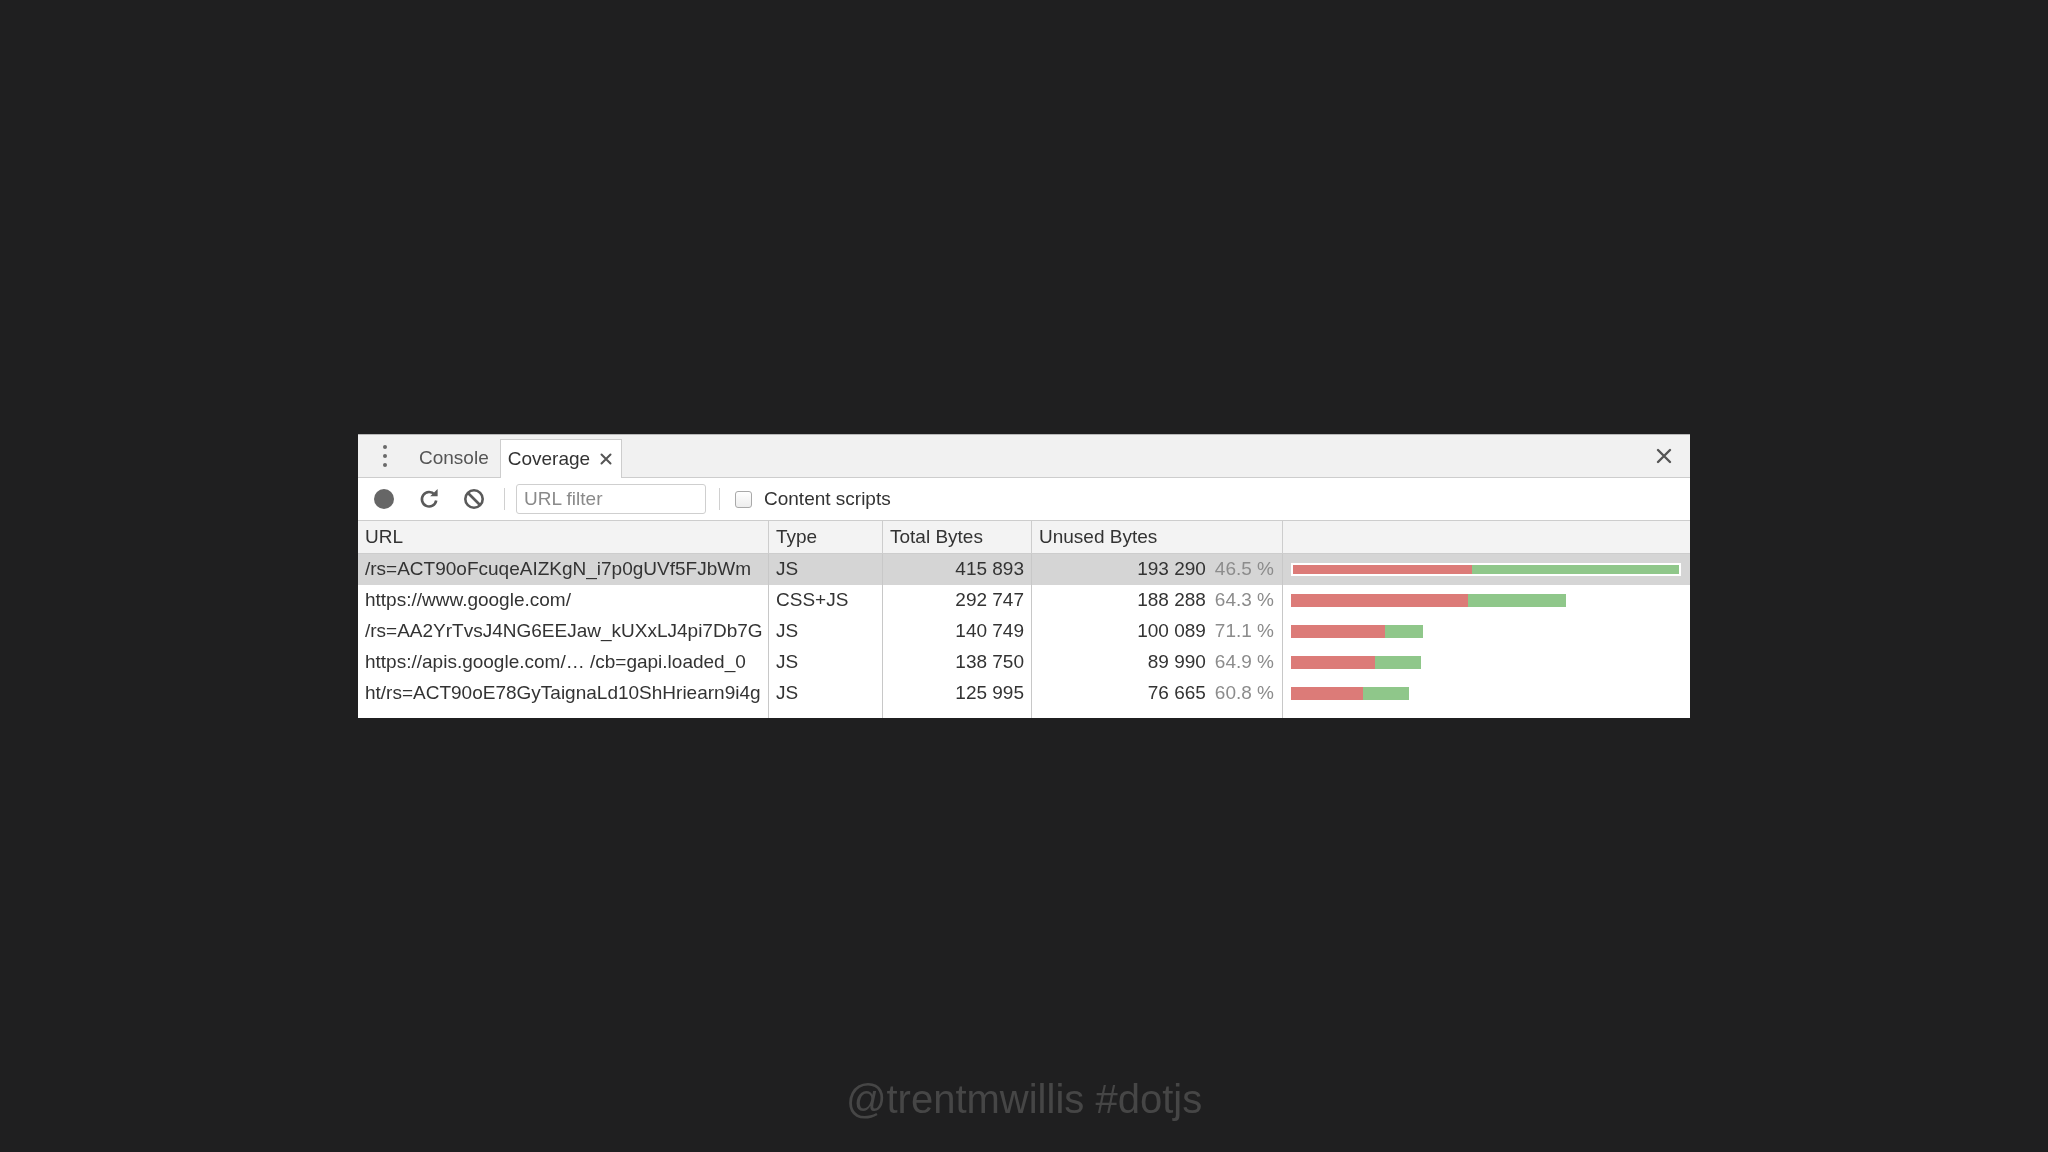 This screenshot has width=2048, height=1152. What do you see at coordinates (1244, 662) in the screenshot?
I see `percentage: 64.9 %` at bounding box center [1244, 662].